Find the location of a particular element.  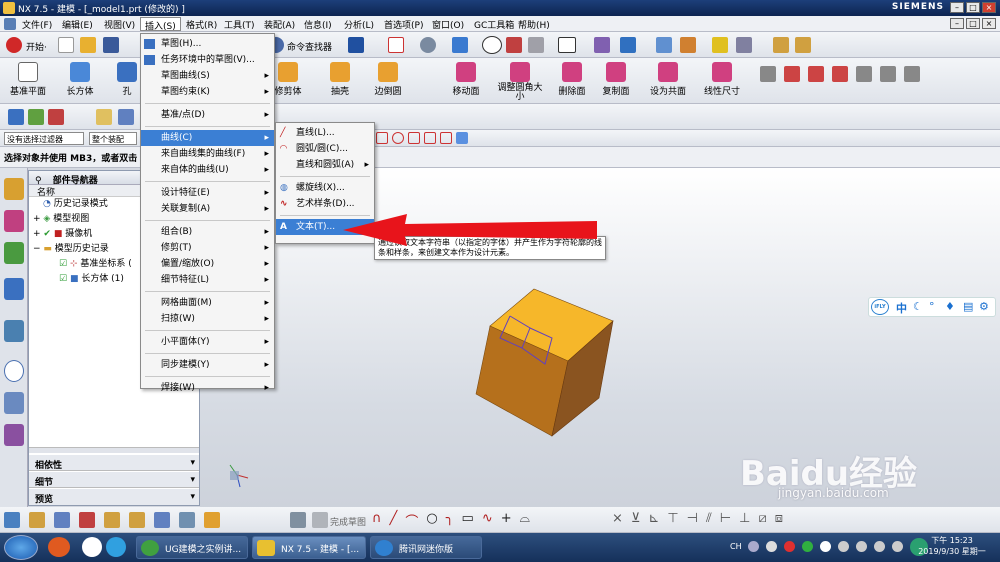

language-indicator: CH is located at coordinates (736, 546).